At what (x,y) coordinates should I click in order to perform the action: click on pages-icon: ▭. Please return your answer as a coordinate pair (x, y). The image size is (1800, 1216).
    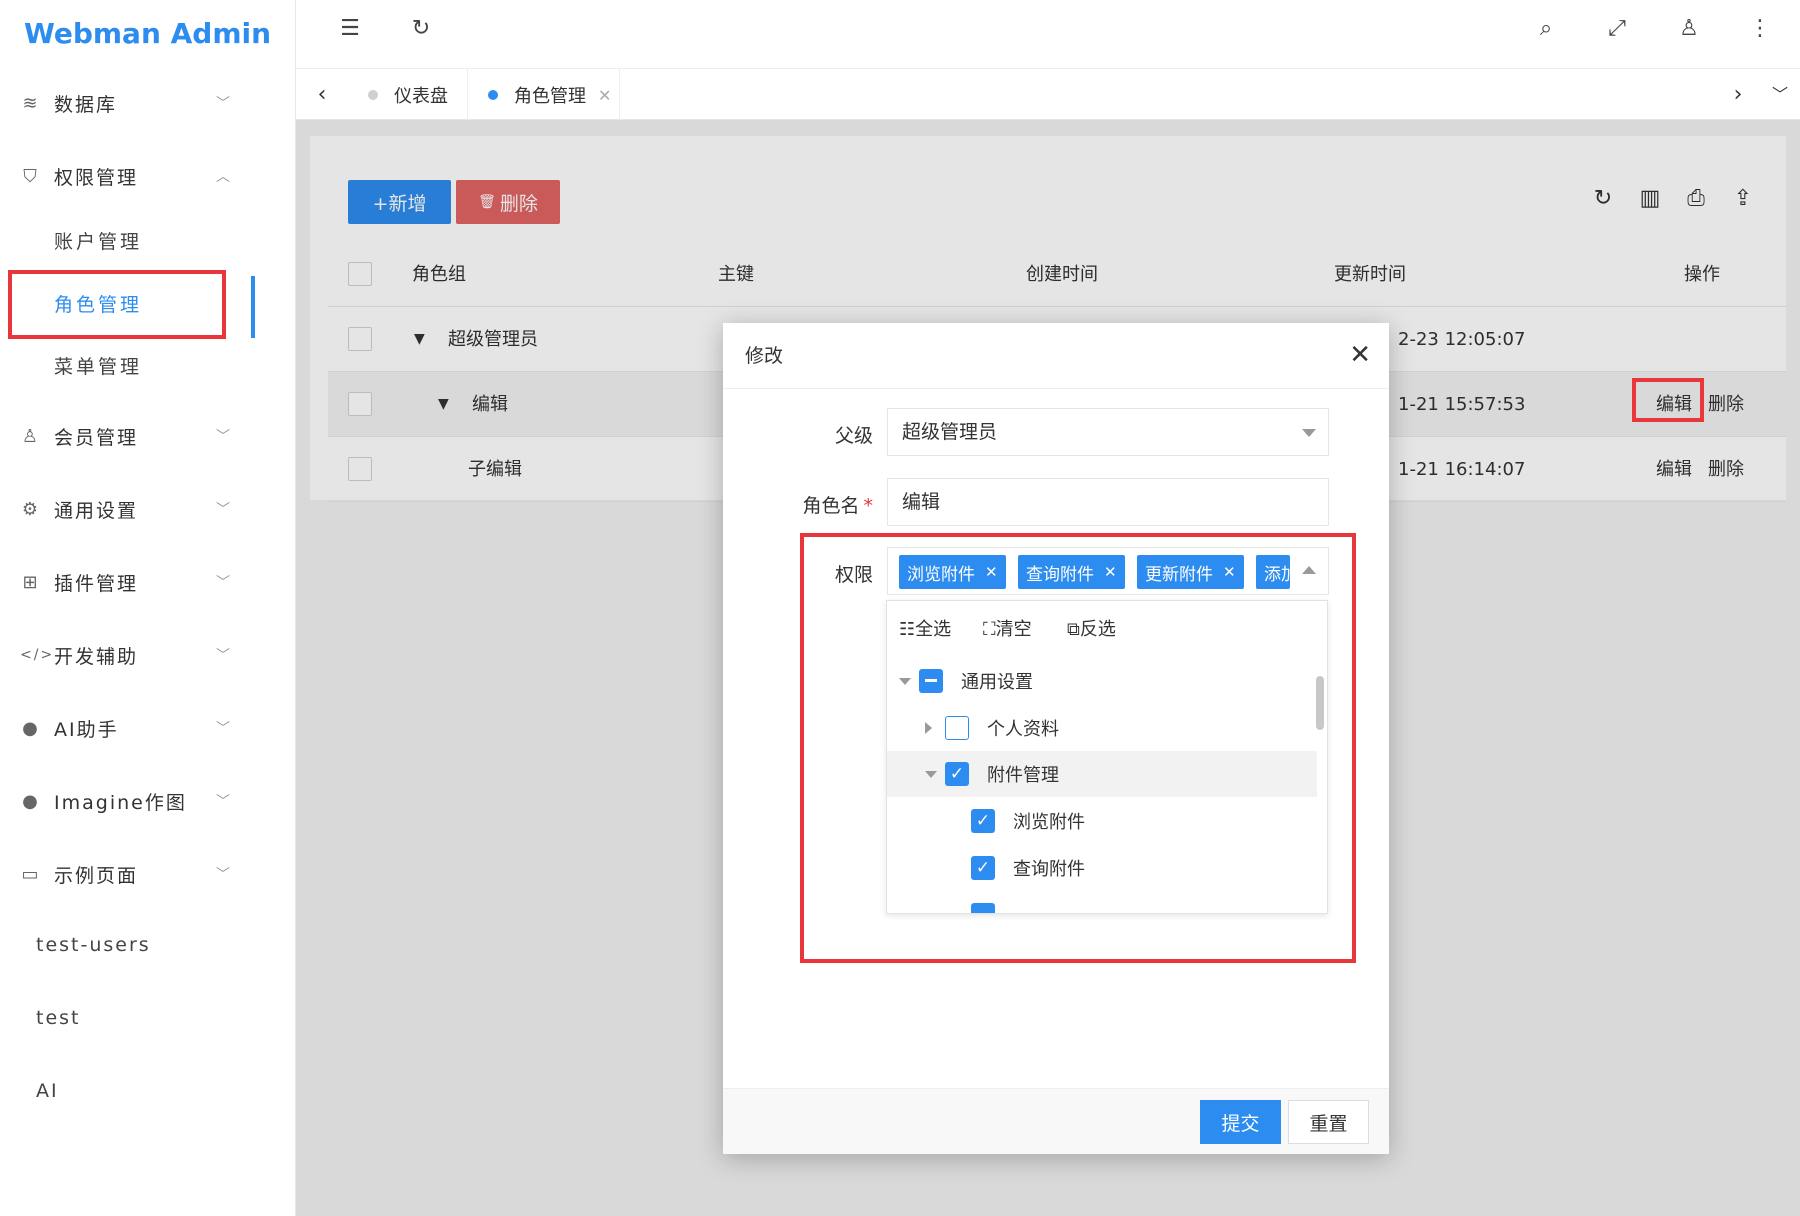
    Looking at the image, I should click on (31, 874).